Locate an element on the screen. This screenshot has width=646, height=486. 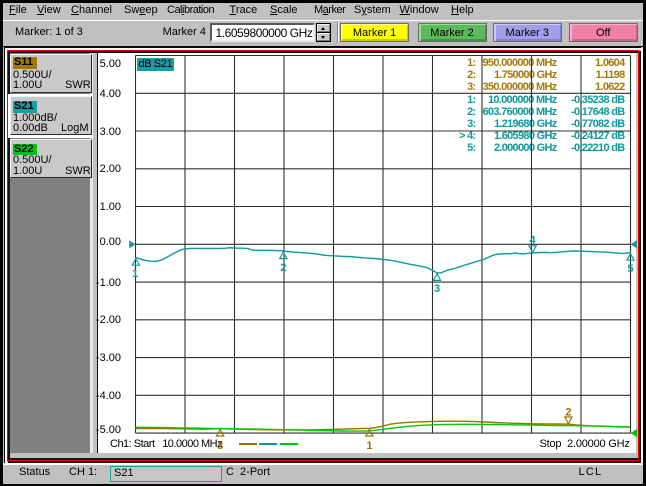
svg-text: 4 is located at coordinates (533, 241).